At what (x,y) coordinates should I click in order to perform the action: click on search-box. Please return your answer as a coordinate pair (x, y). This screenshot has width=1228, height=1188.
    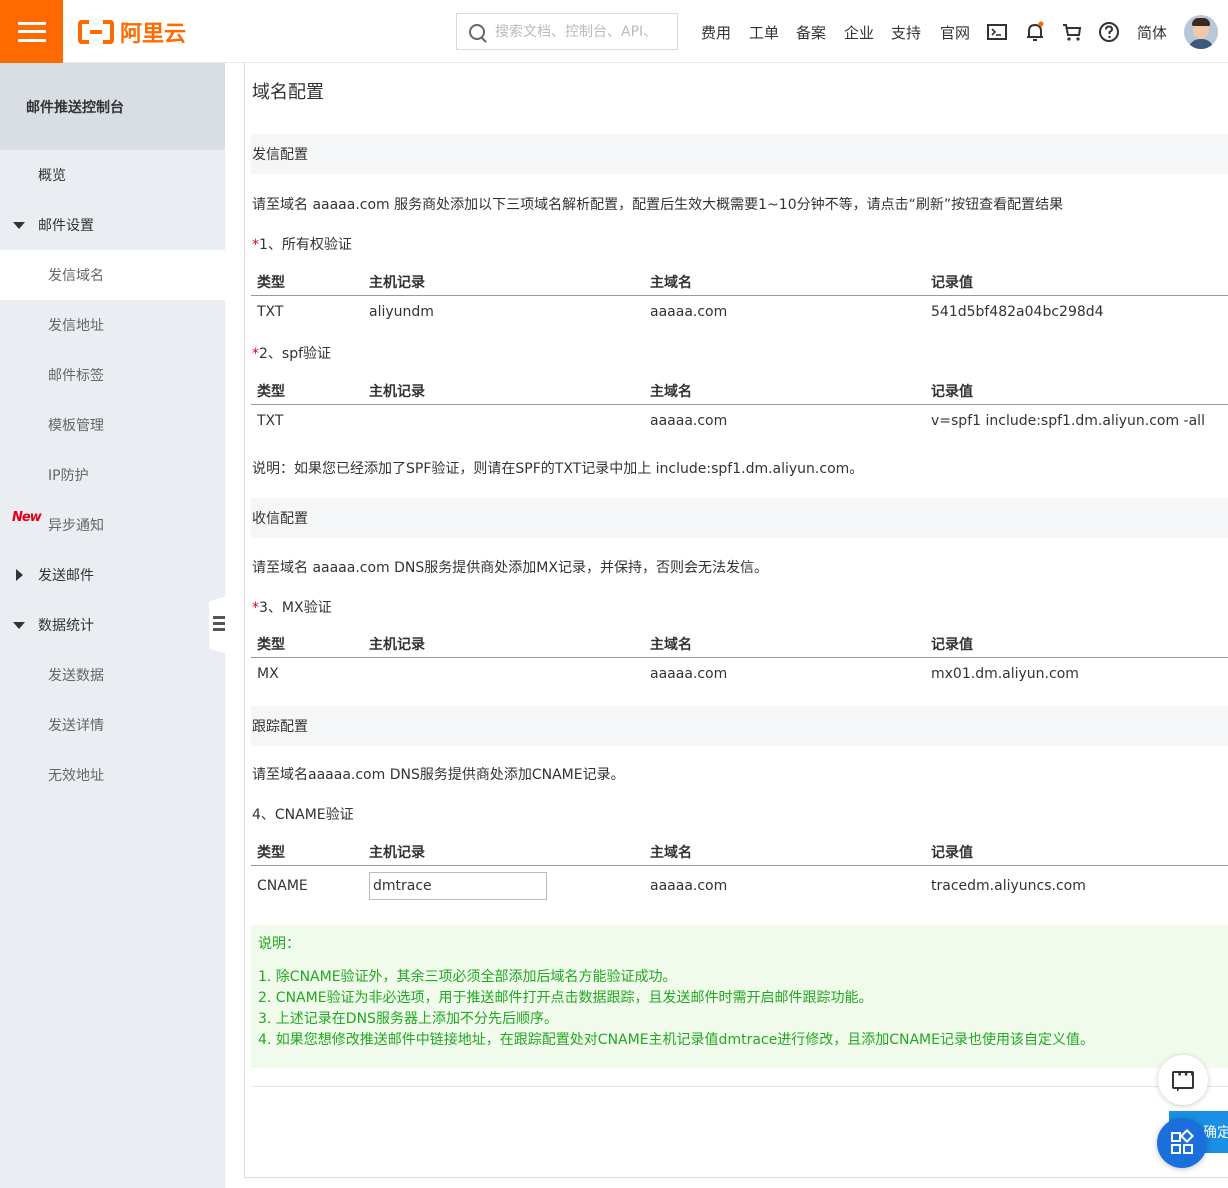
    Looking at the image, I should click on (567, 31).